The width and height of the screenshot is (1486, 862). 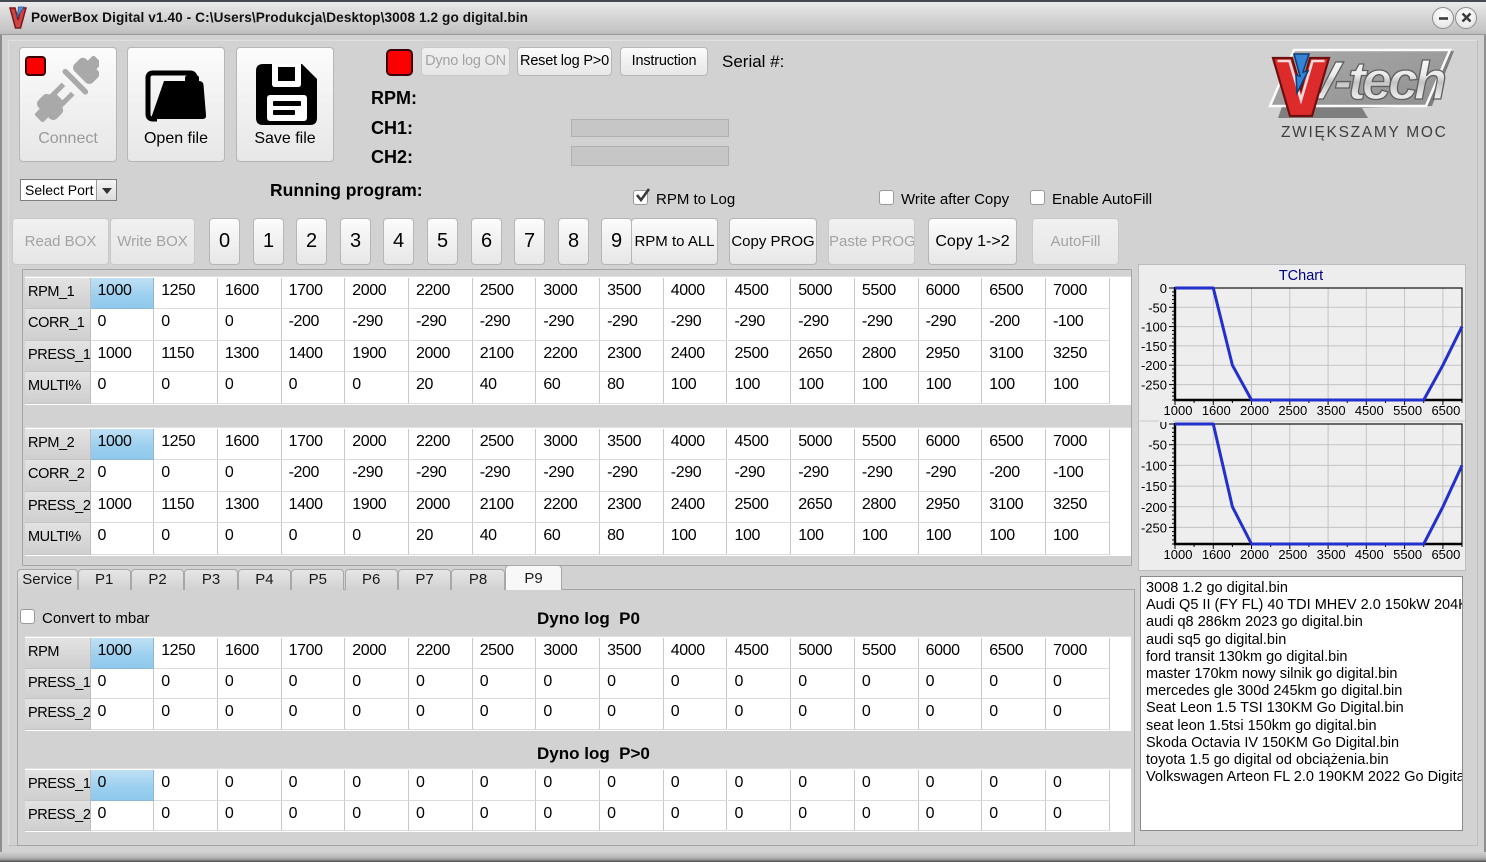 I want to click on svg-text: ZWIĘKSZAMY MOC, so click(x=1364, y=132).